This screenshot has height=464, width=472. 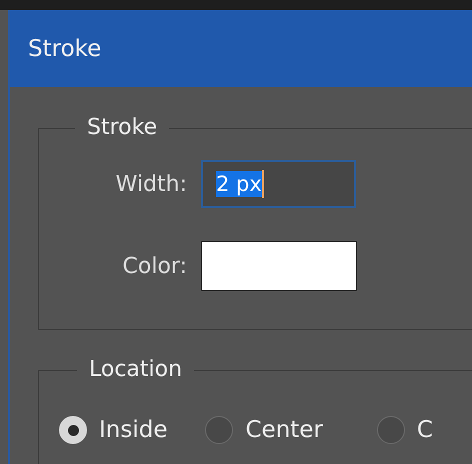 What do you see at coordinates (284, 430) in the screenshot?
I see `radio-label: Center` at bounding box center [284, 430].